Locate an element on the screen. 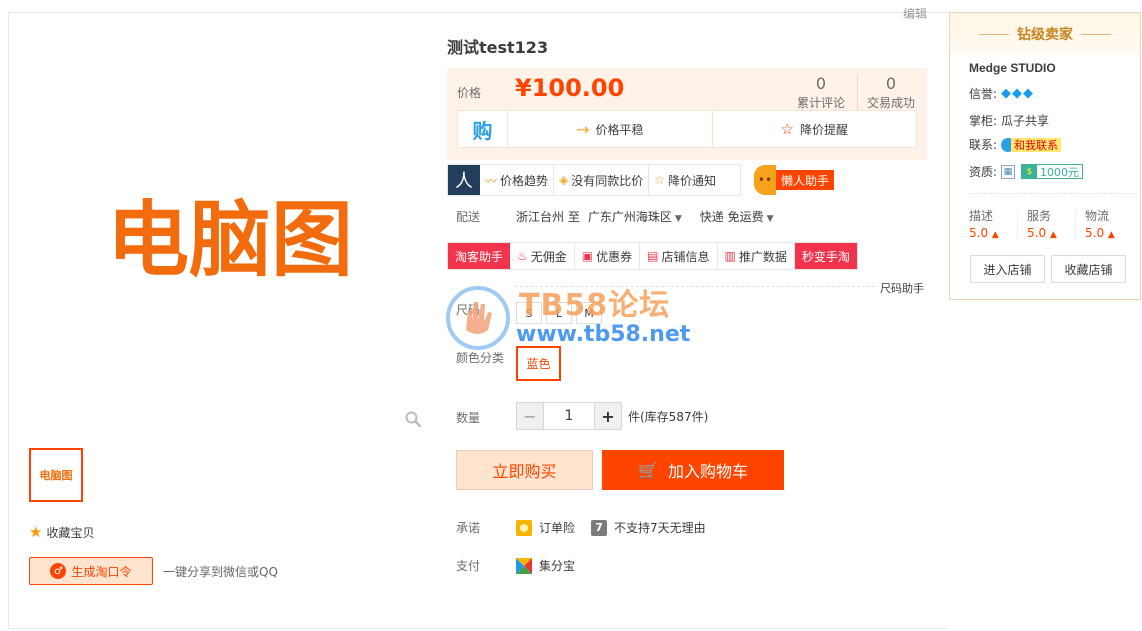  coupon-label: 优惠券 is located at coordinates (614, 256).